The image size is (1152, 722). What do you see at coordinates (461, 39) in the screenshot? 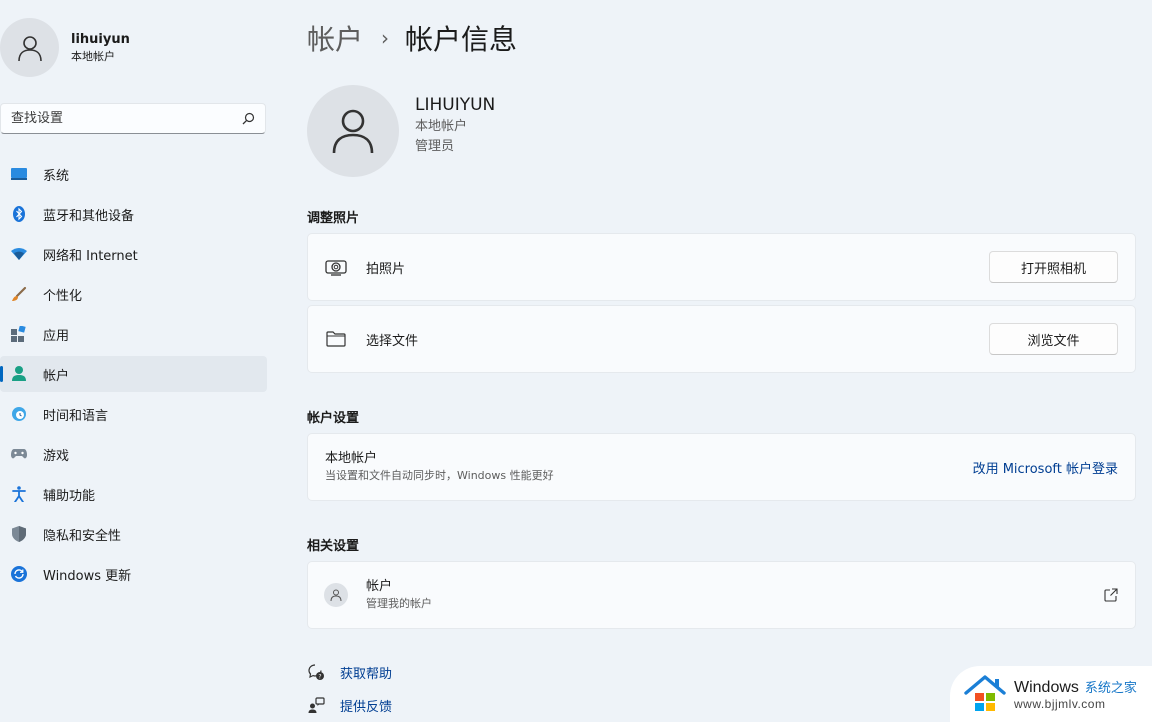
I see `page-title: 帐户信息` at bounding box center [461, 39].